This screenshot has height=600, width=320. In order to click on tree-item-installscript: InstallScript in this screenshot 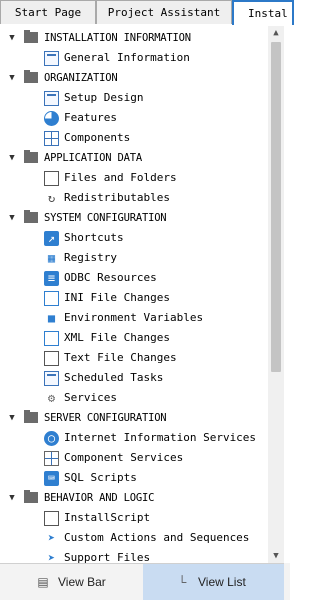, I will do `click(134, 518)`.